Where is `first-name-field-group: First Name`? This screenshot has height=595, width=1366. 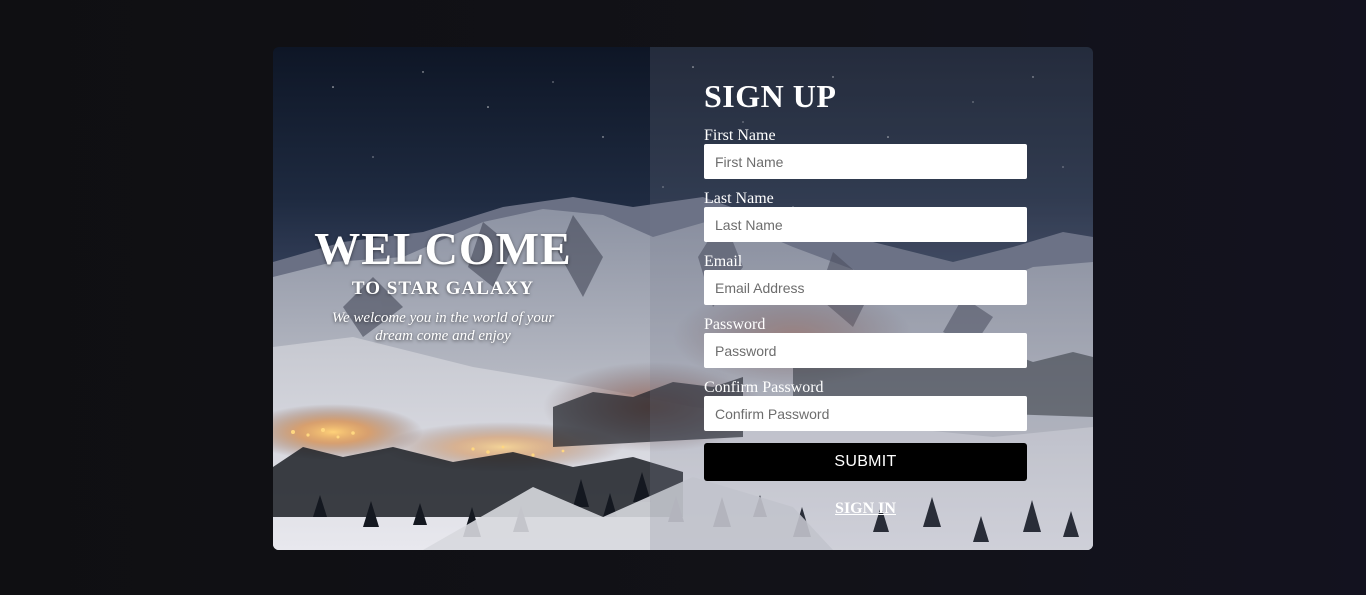 first-name-field-group: First Name is located at coordinates (865, 153).